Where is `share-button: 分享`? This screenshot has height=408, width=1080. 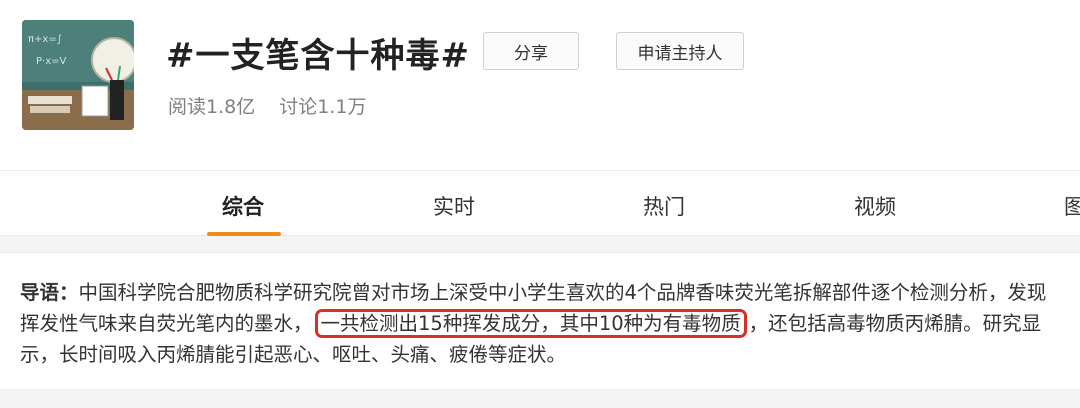 share-button: 分享 is located at coordinates (531, 51).